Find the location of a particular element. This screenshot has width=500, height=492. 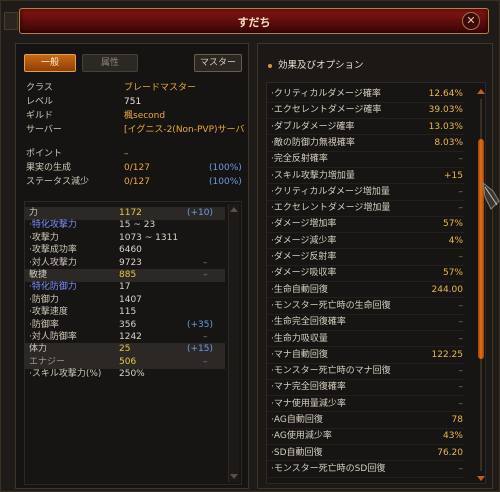

option-label: ·スキル攻撃力増加量 is located at coordinates (313, 175).